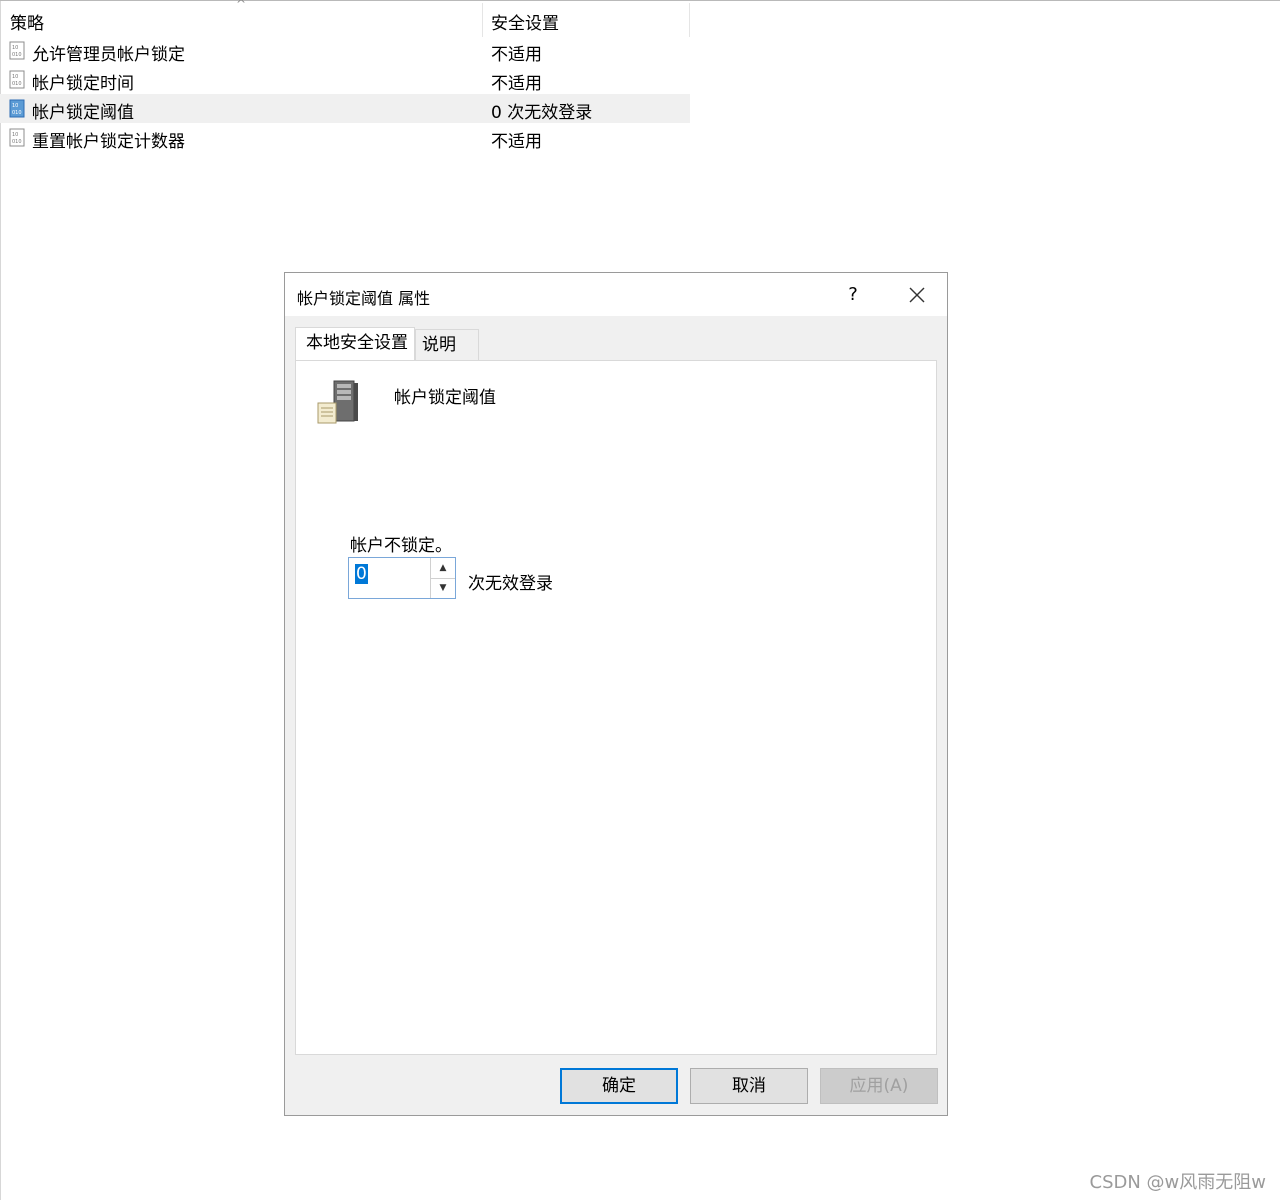 This screenshot has width=1280, height=1200. Describe the element at coordinates (27, 21) in the screenshot. I see `column-header-policy: 策略` at that location.